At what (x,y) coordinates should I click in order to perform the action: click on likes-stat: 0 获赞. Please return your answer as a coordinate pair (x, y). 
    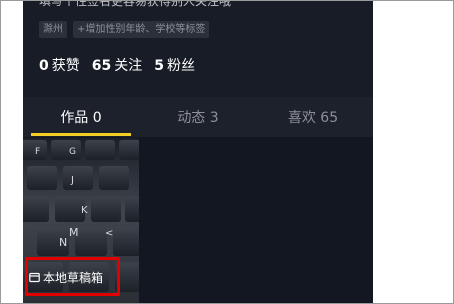
    Looking at the image, I should click on (59, 65).